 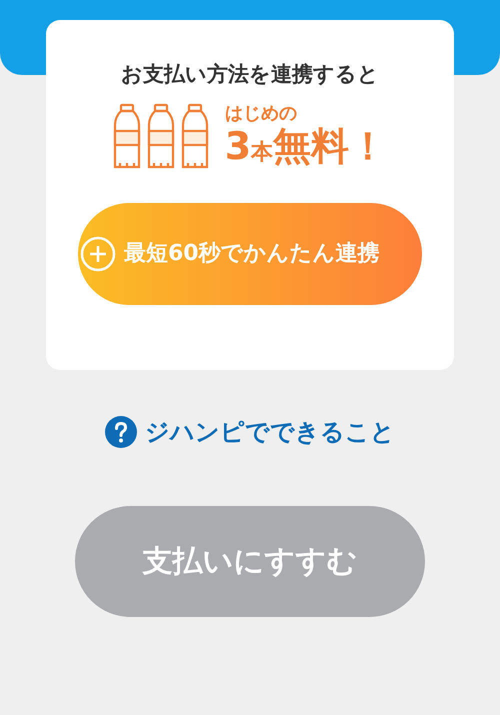 What do you see at coordinates (250, 75) in the screenshot?
I see `card-title: お支払い方法を連携すると` at bounding box center [250, 75].